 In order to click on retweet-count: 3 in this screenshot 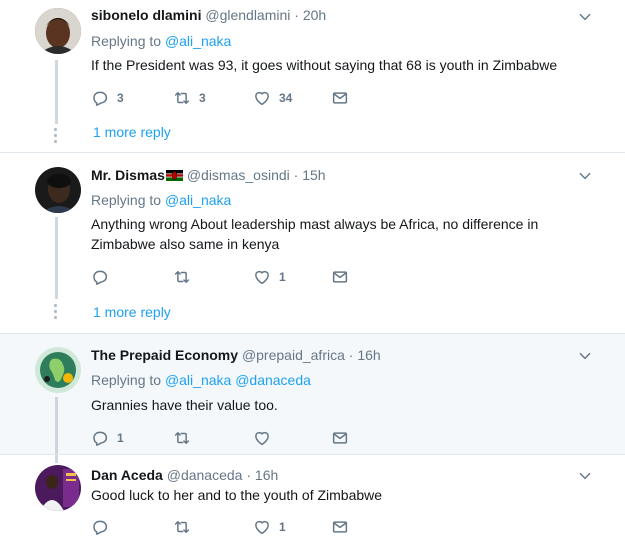, I will do `click(202, 98)`.